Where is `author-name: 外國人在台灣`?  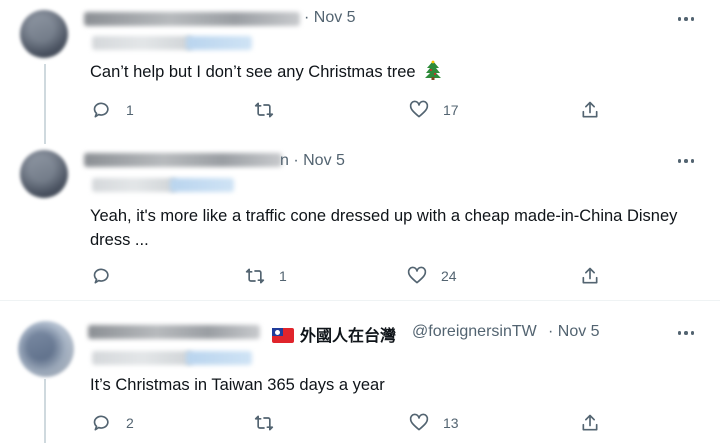 author-name: 外國人在台灣 is located at coordinates (334, 334).